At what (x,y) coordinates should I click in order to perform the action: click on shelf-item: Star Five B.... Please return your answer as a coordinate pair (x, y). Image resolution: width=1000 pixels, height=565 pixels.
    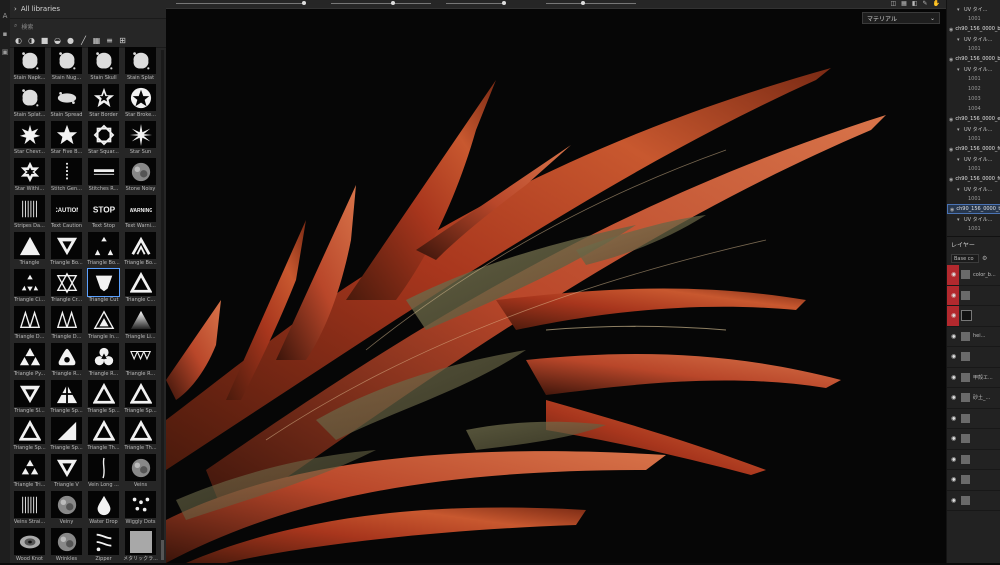
    Looking at the image, I should click on (66, 139).